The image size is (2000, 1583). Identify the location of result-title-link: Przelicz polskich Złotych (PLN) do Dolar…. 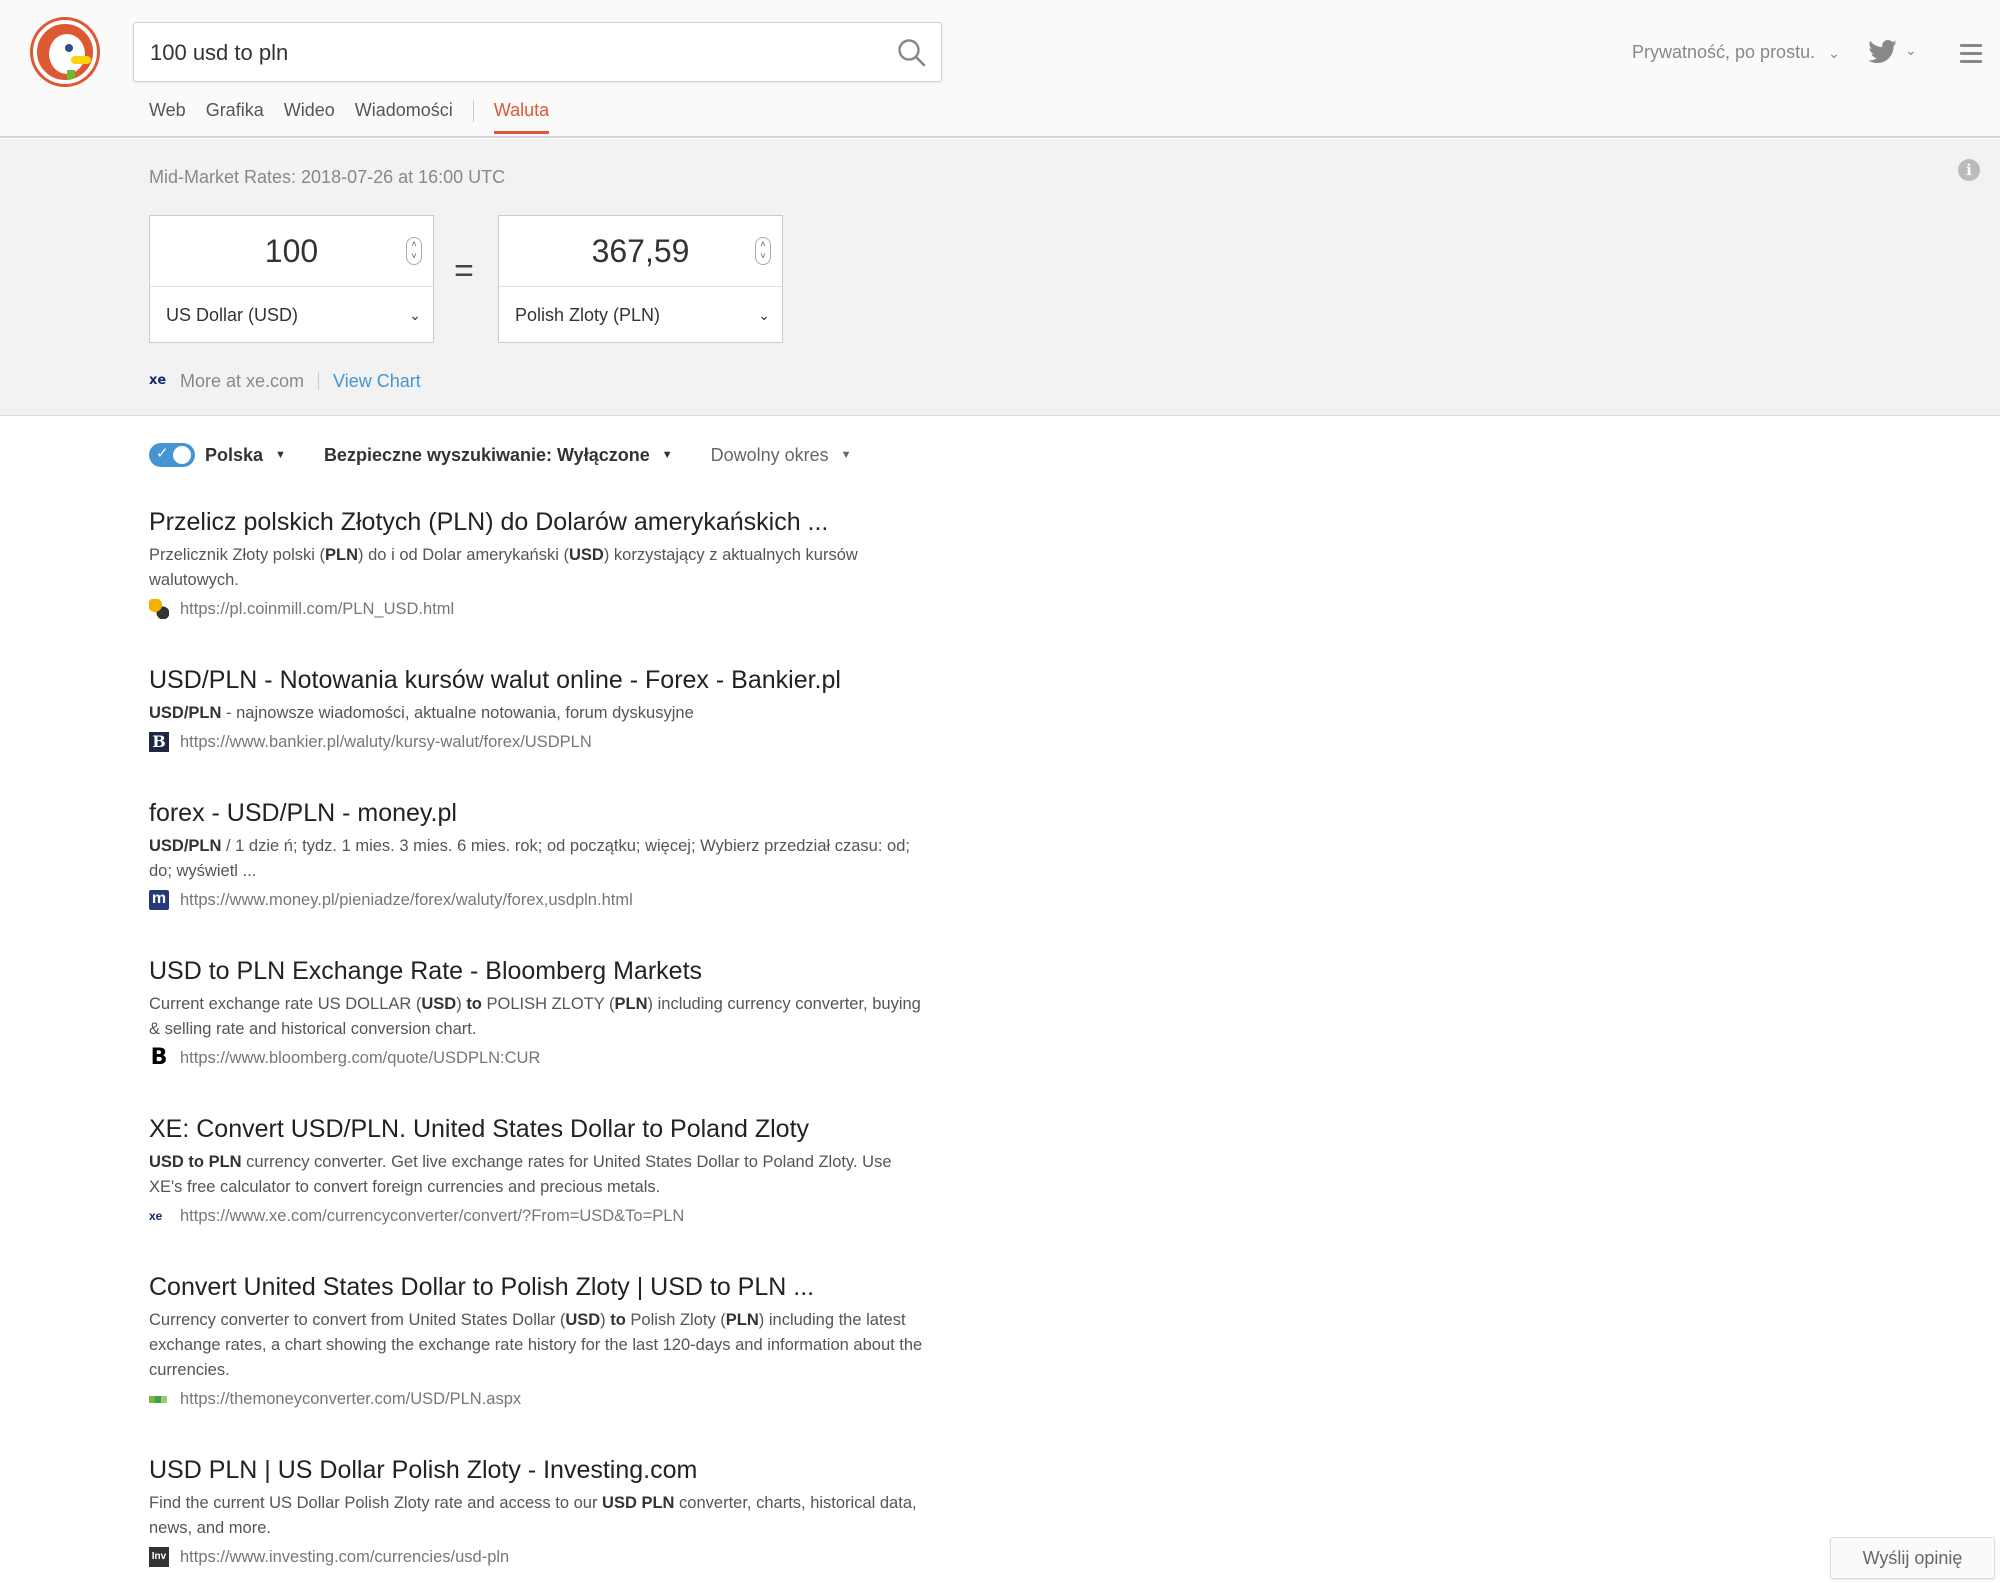
(539, 522).